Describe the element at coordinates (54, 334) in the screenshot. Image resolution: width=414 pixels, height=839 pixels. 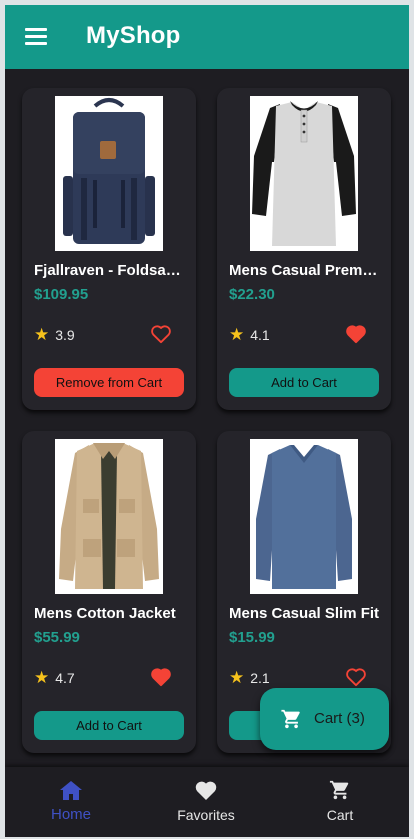
I see `product-rating: ★ 3.9` at that location.